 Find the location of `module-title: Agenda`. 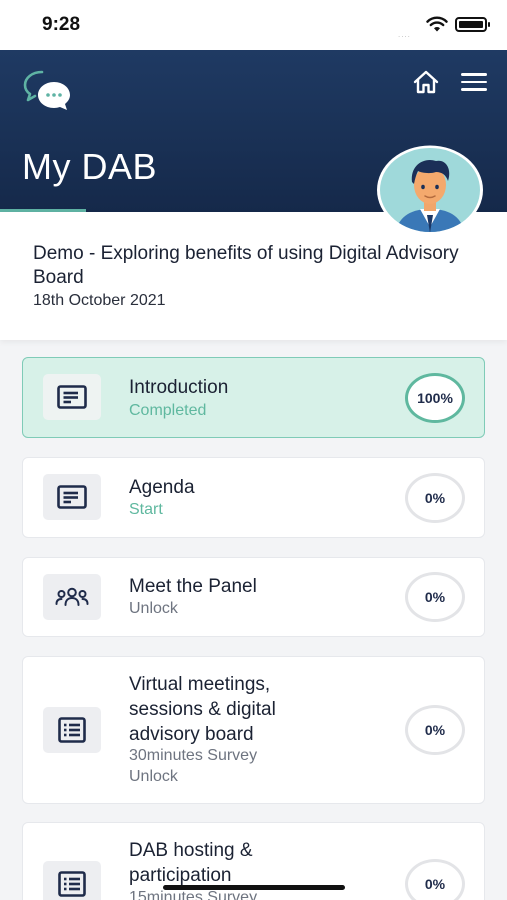

module-title: Agenda is located at coordinates (162, 487).